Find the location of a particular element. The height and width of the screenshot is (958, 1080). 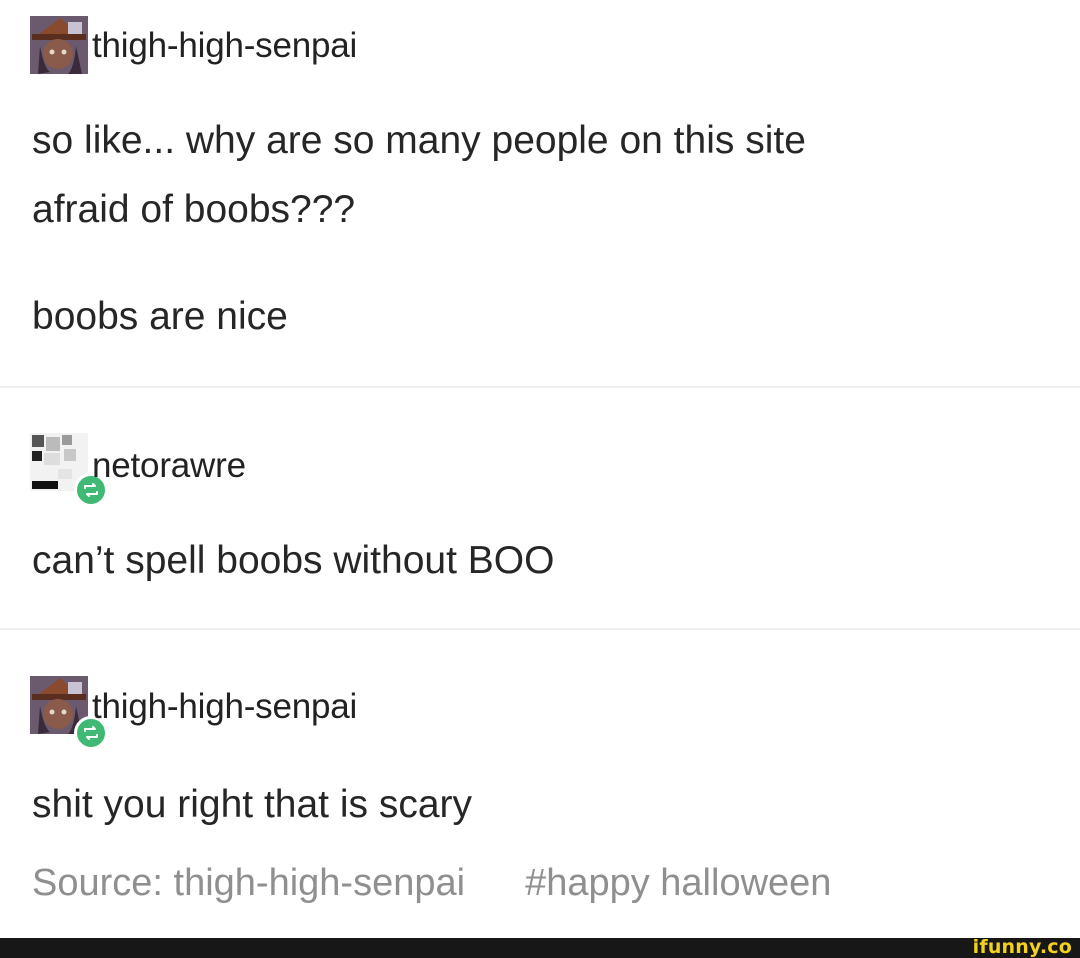

post-text-line: can’t spell boobs without BOO is located at coordinates (293, 560).